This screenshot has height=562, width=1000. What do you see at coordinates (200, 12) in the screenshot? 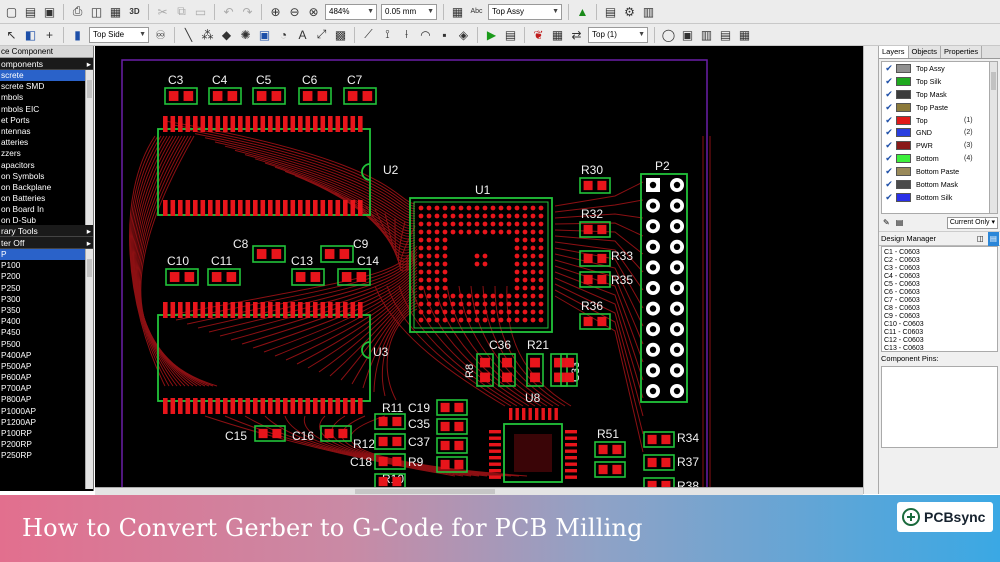
I see `paste-icon: ▭` at bounding box center [200, 12].